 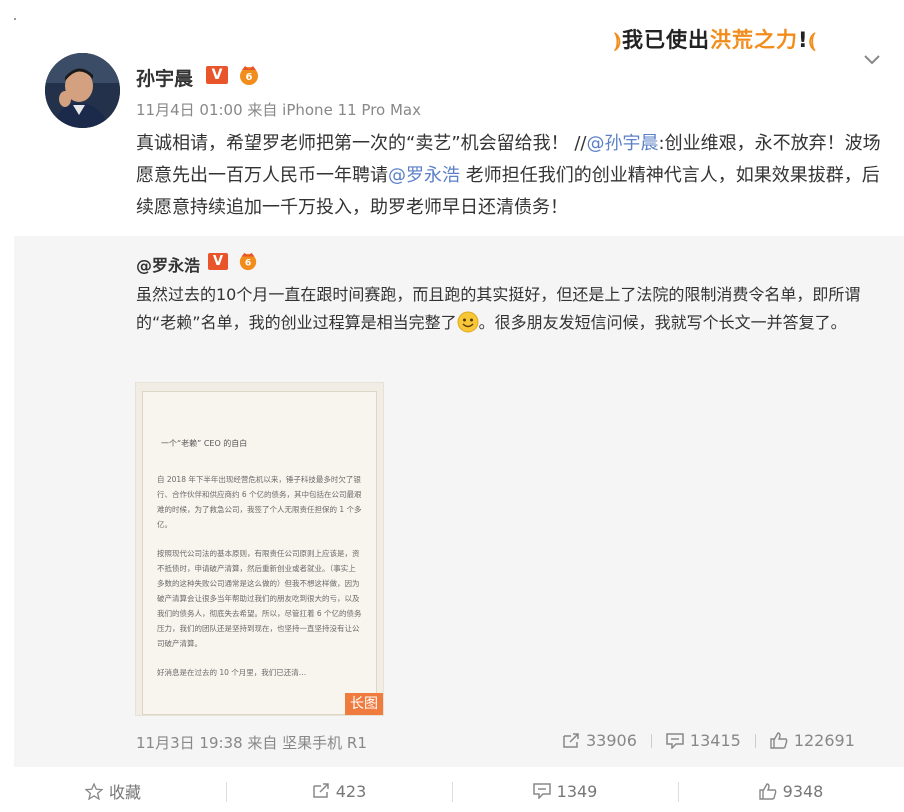 I want to click on repost-count: 423, so click(x=351, y=791).